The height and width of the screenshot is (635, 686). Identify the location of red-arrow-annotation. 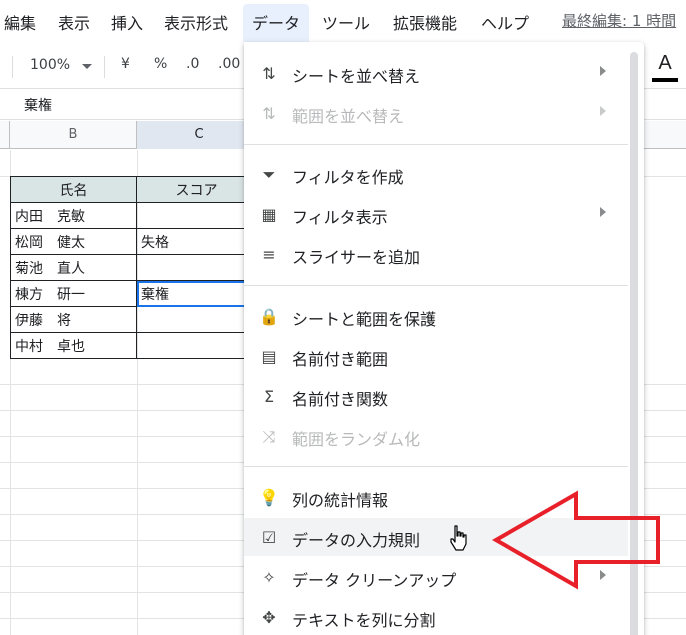
(575, 540).